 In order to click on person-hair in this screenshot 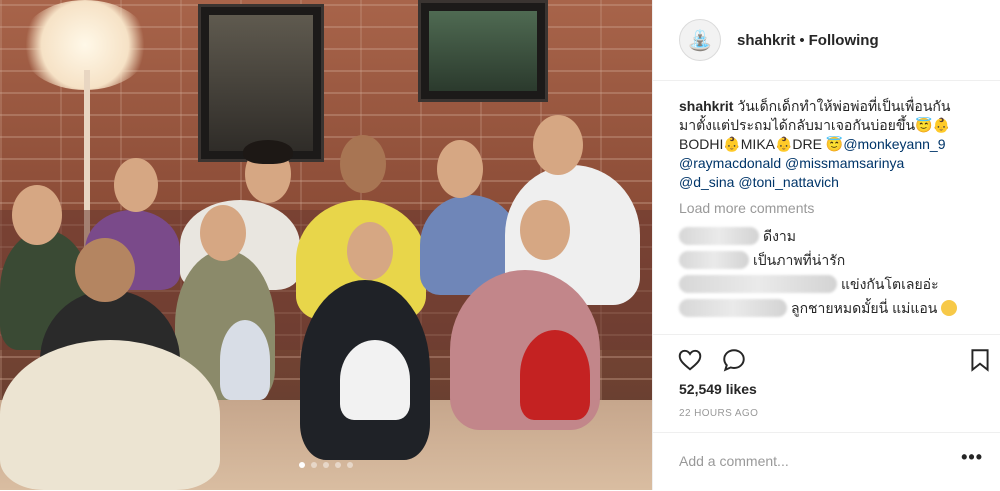, I will do `click(268, 152)`.